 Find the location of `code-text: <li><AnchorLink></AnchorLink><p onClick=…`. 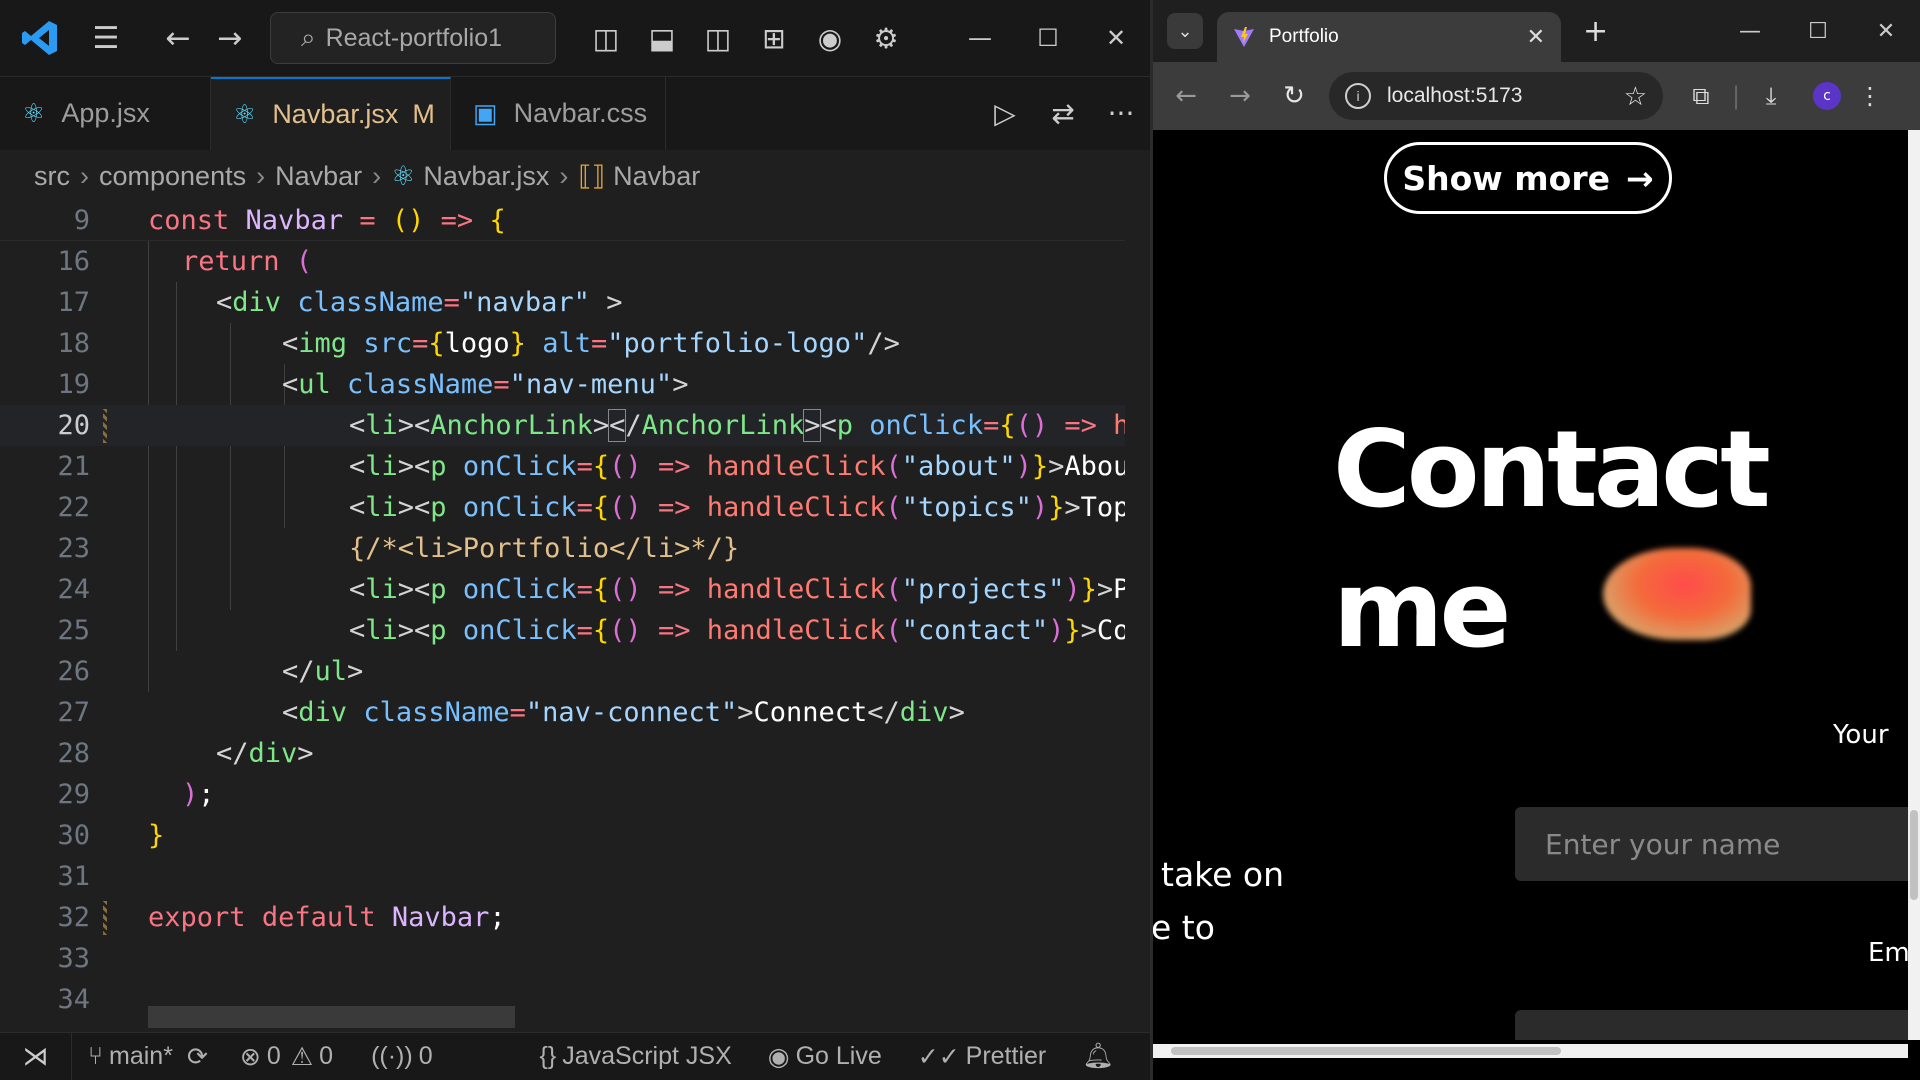

code-text: <li><AnchorLink></AnchorLink><p onClick=… is located at coordinates (737, 425).